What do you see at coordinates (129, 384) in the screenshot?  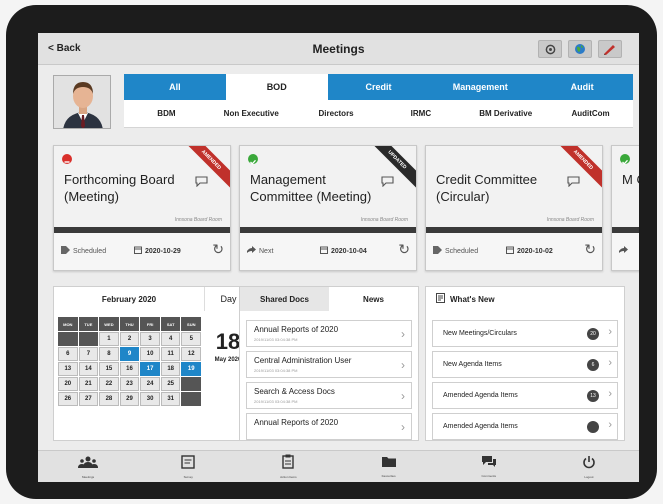 I see `calendar-day: 23` at bounding box center [129, 384].